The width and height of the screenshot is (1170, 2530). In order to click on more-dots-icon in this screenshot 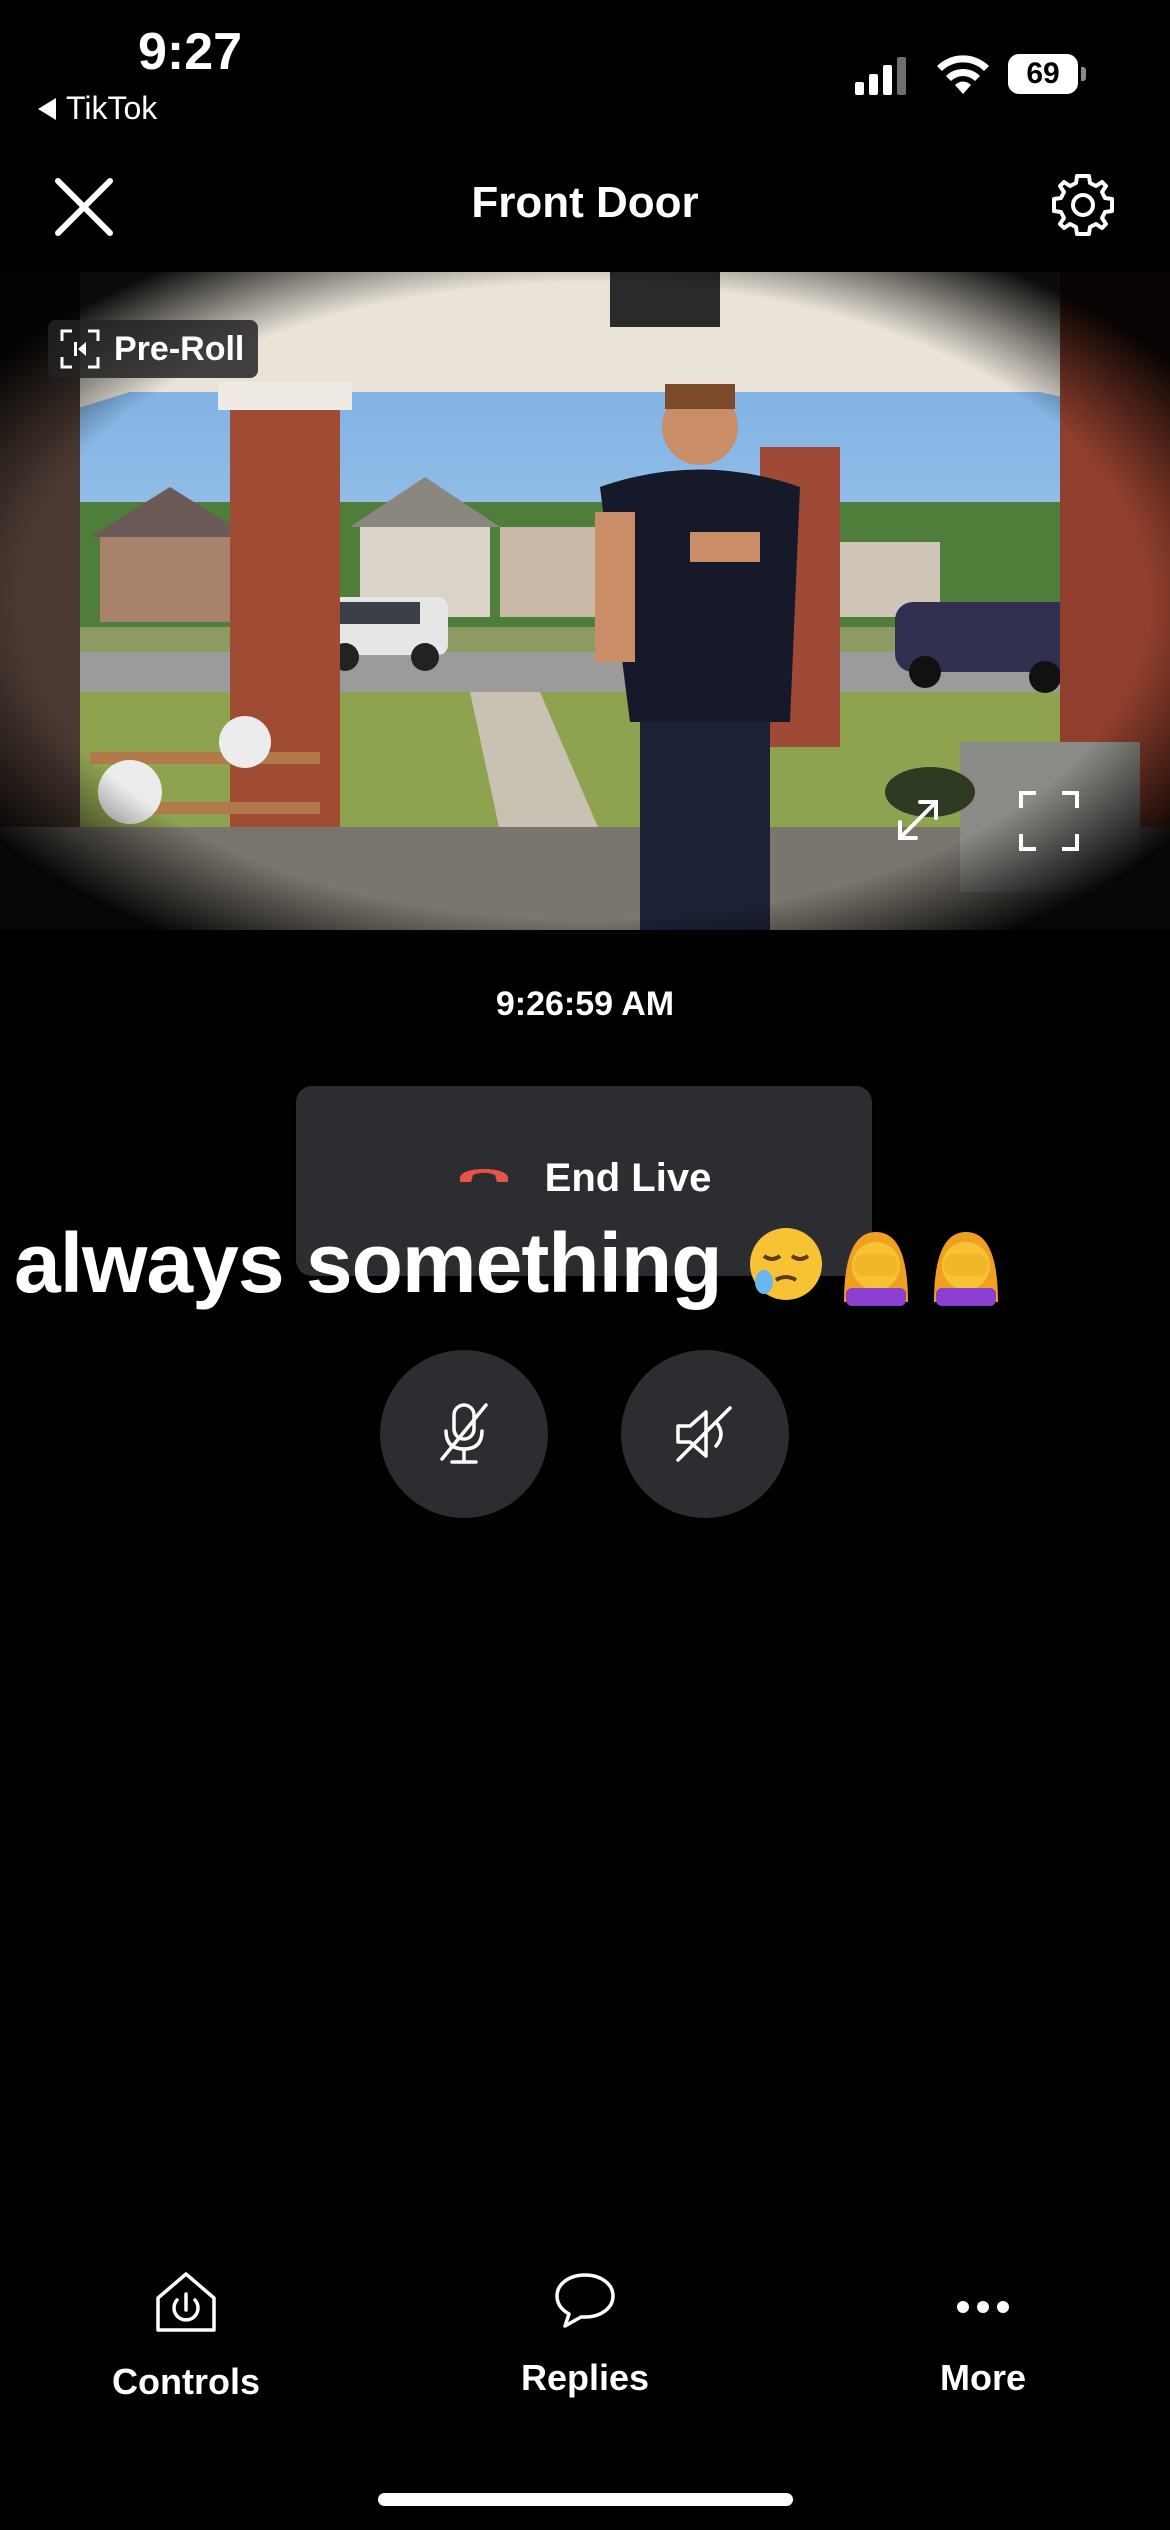, I will do `click(983, 2307)`.